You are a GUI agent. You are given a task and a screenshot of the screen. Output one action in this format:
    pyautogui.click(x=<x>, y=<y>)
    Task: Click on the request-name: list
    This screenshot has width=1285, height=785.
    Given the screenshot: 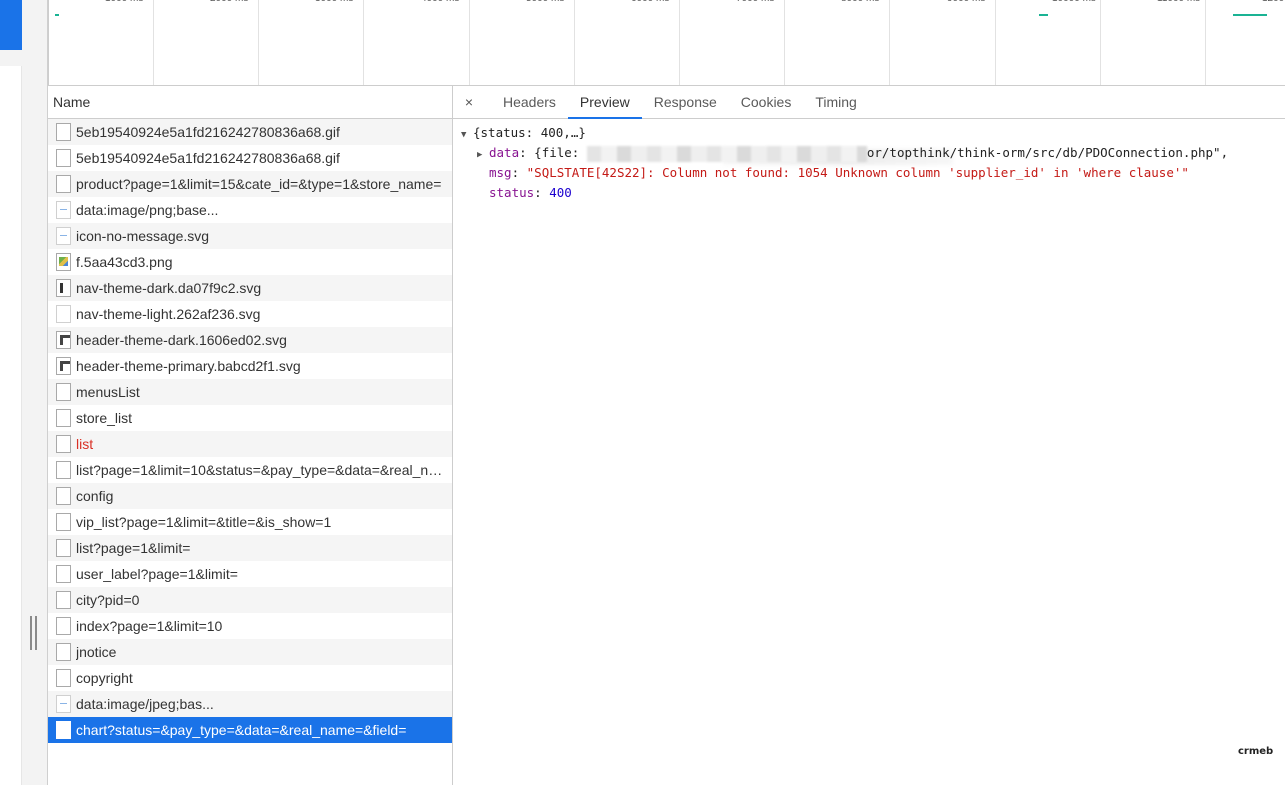 What is the action you would take?
    pyautogui.click(x=85, y=444)
    